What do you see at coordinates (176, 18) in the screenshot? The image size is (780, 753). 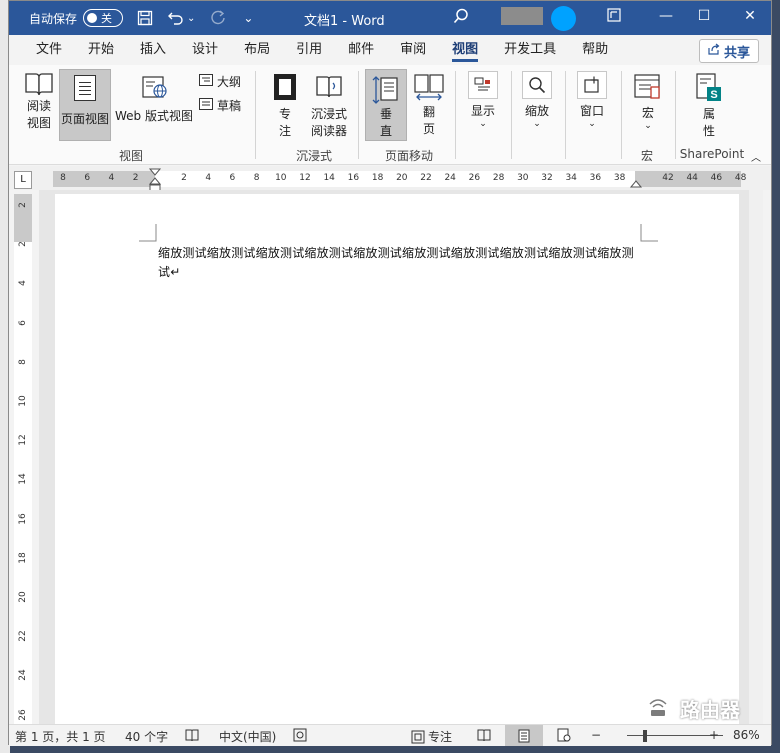 I see `undo-icon` at bounding box center [176, 18].